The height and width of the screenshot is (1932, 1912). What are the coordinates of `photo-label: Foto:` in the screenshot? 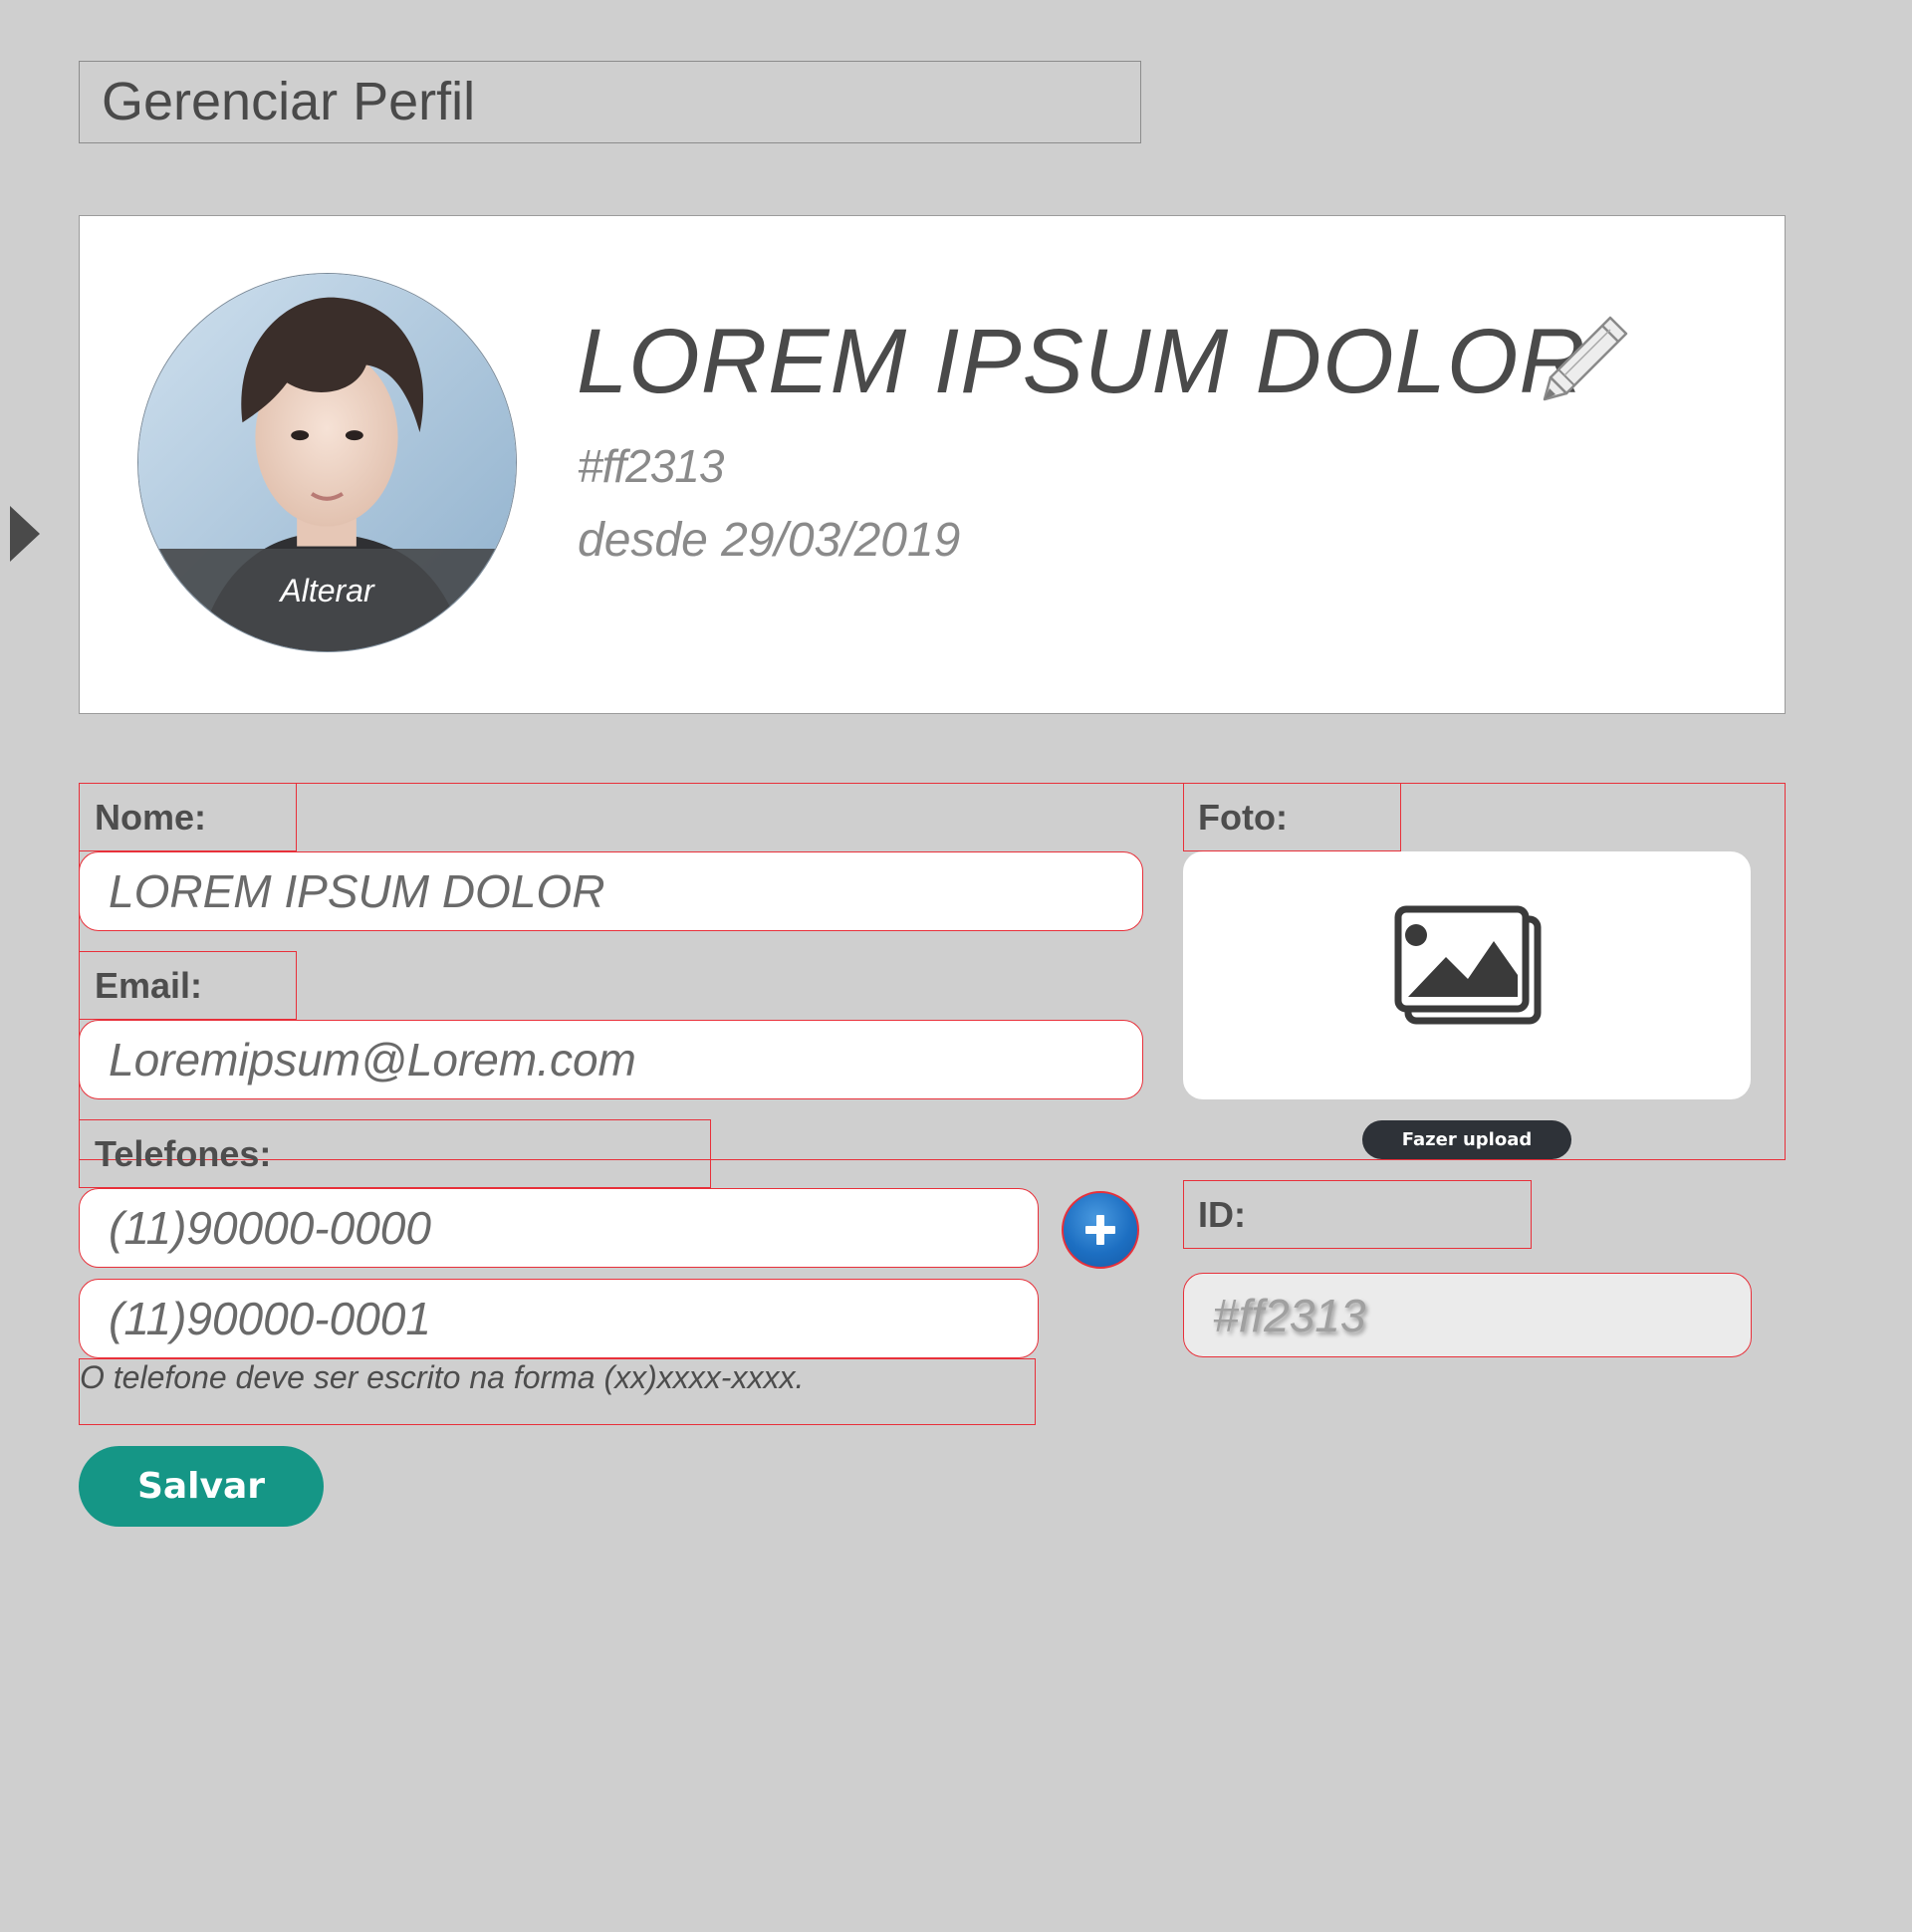 It's located at (1243, 818).